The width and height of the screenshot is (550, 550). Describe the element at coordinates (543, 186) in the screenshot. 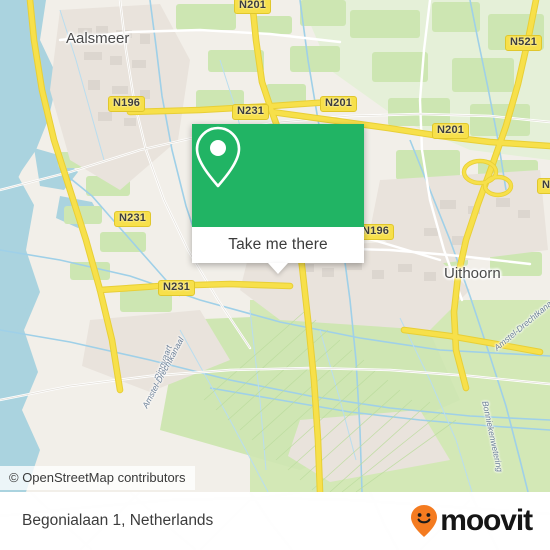

I see `road-shield-n2-edge: N2` at that location.